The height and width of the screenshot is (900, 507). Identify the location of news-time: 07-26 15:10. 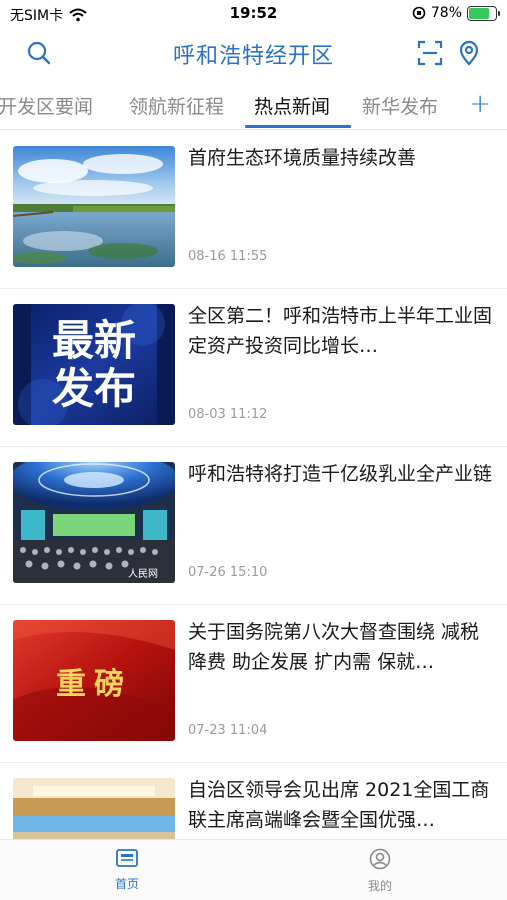
(228, 572).